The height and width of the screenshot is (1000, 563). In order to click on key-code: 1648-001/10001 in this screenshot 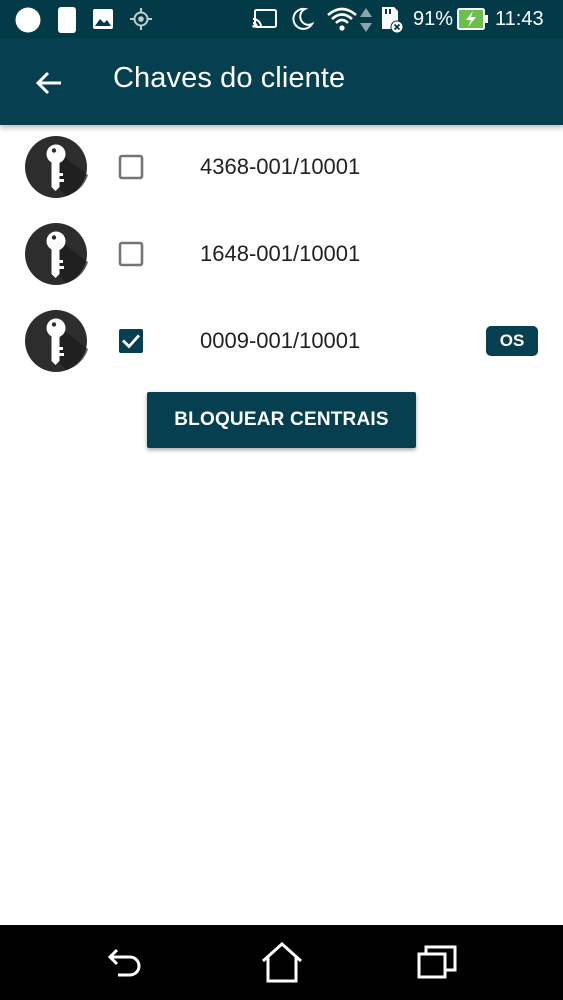, I will do `click(280, 253)`.